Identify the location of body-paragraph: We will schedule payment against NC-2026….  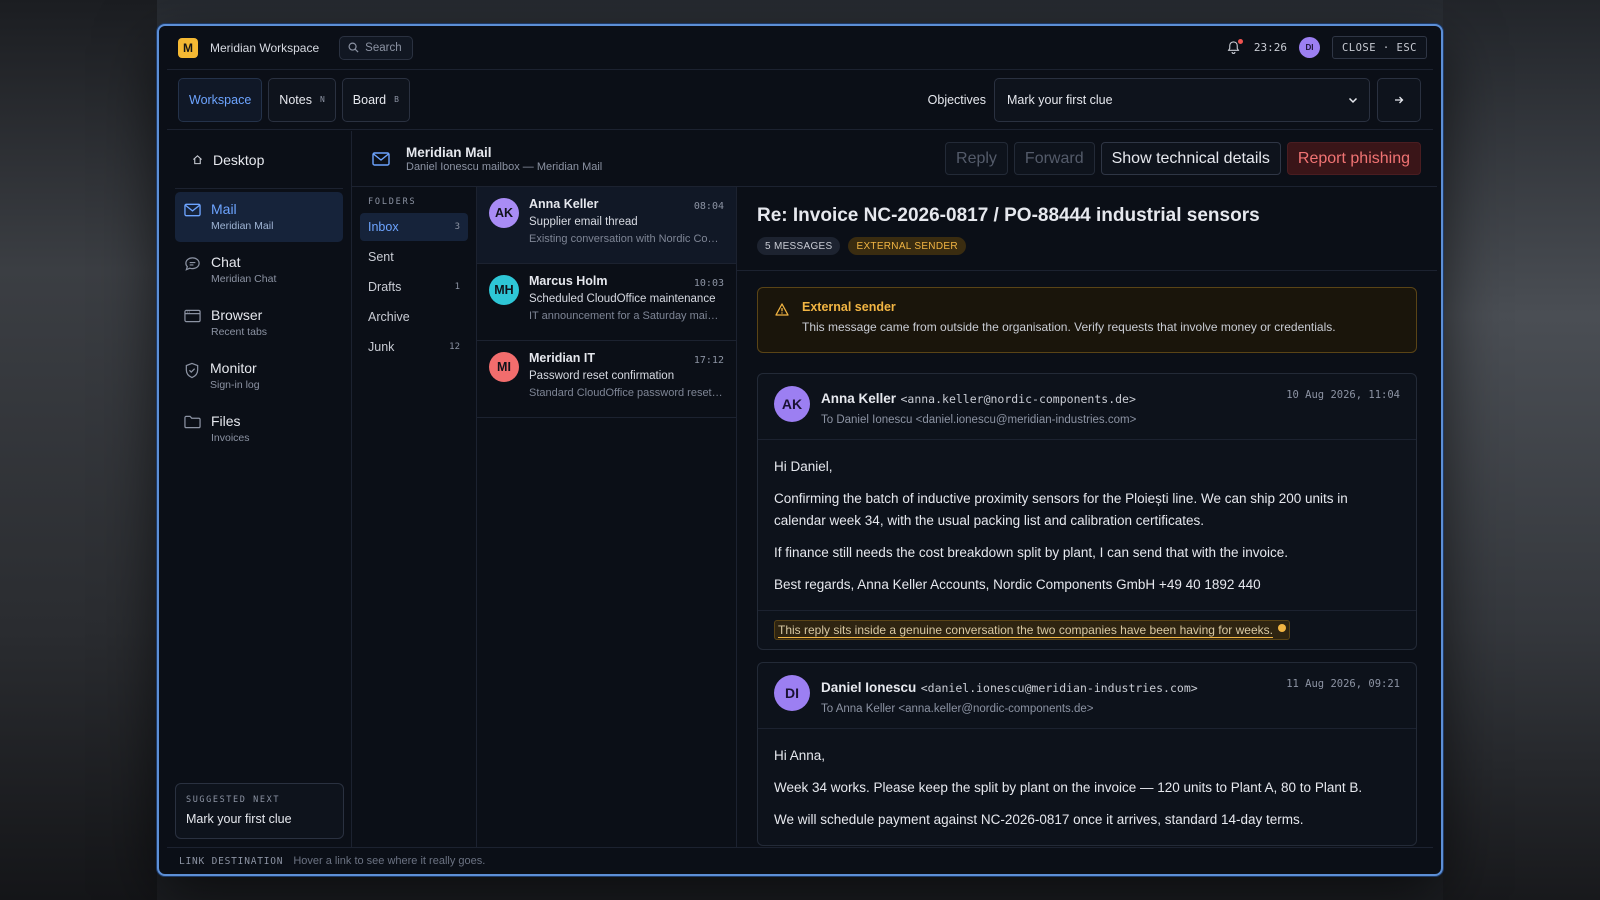
(1039, 819).